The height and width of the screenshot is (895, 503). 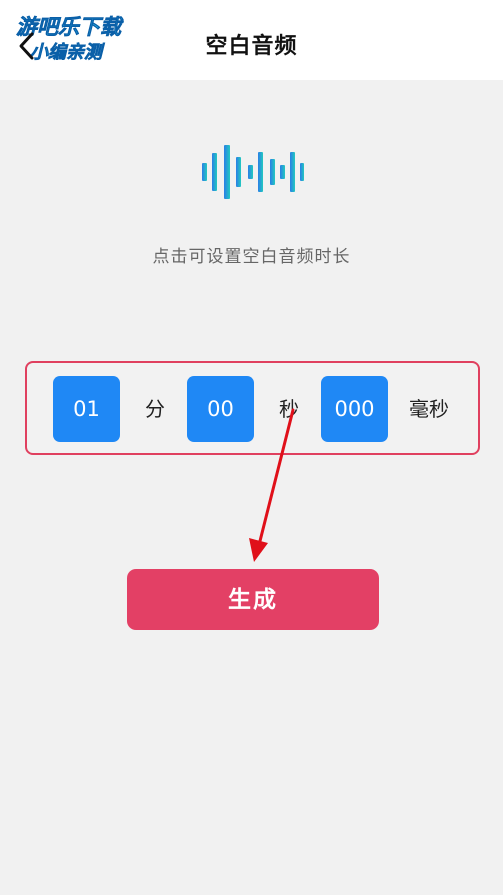 I want to click on page-title: 空白音频, so click(x=251, y=46).